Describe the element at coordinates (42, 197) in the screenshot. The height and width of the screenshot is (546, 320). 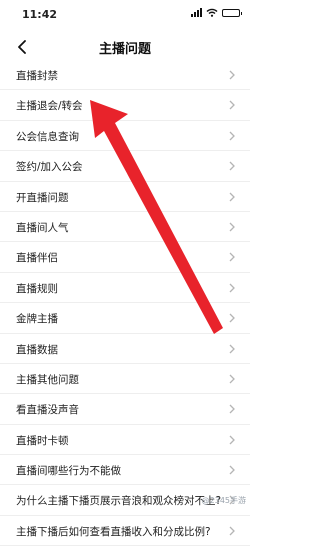
I see `list-item-label: 开直播问题` at that location.